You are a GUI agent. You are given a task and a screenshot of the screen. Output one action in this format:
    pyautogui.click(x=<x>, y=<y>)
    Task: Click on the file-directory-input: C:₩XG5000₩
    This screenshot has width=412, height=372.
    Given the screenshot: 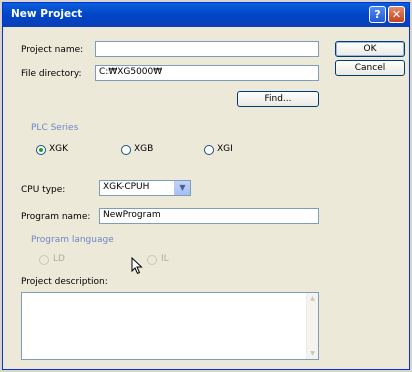 What is the action you would take?
    pyautogui.click(x=207, y=73)
    